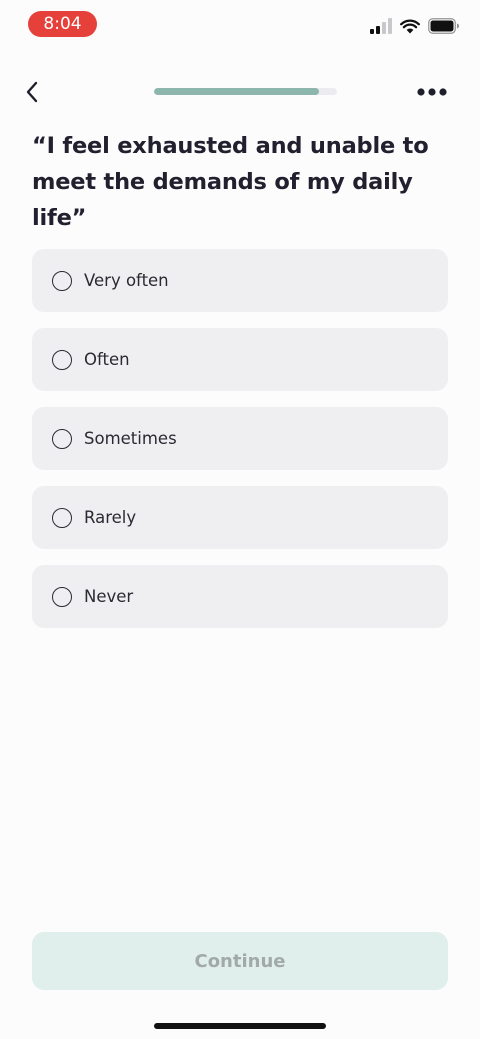 Image resolution: width=480 pixels, height=1039 pixels. What do you see at coordinates (110, 517) in the screenshot?
I see `option-label: Rarely` at bounding box center [110, 517].